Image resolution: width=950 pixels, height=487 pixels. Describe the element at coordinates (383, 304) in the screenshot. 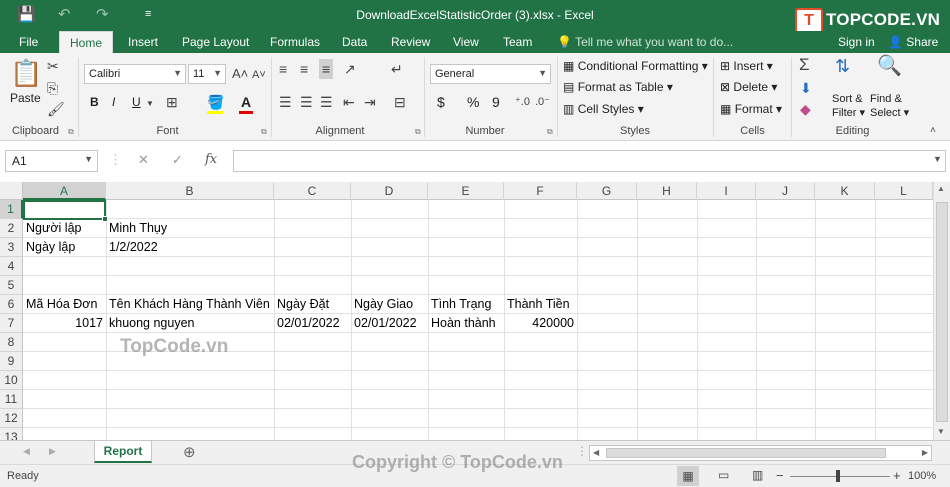

I see `cell-d6: Ngày Giao` at that location.